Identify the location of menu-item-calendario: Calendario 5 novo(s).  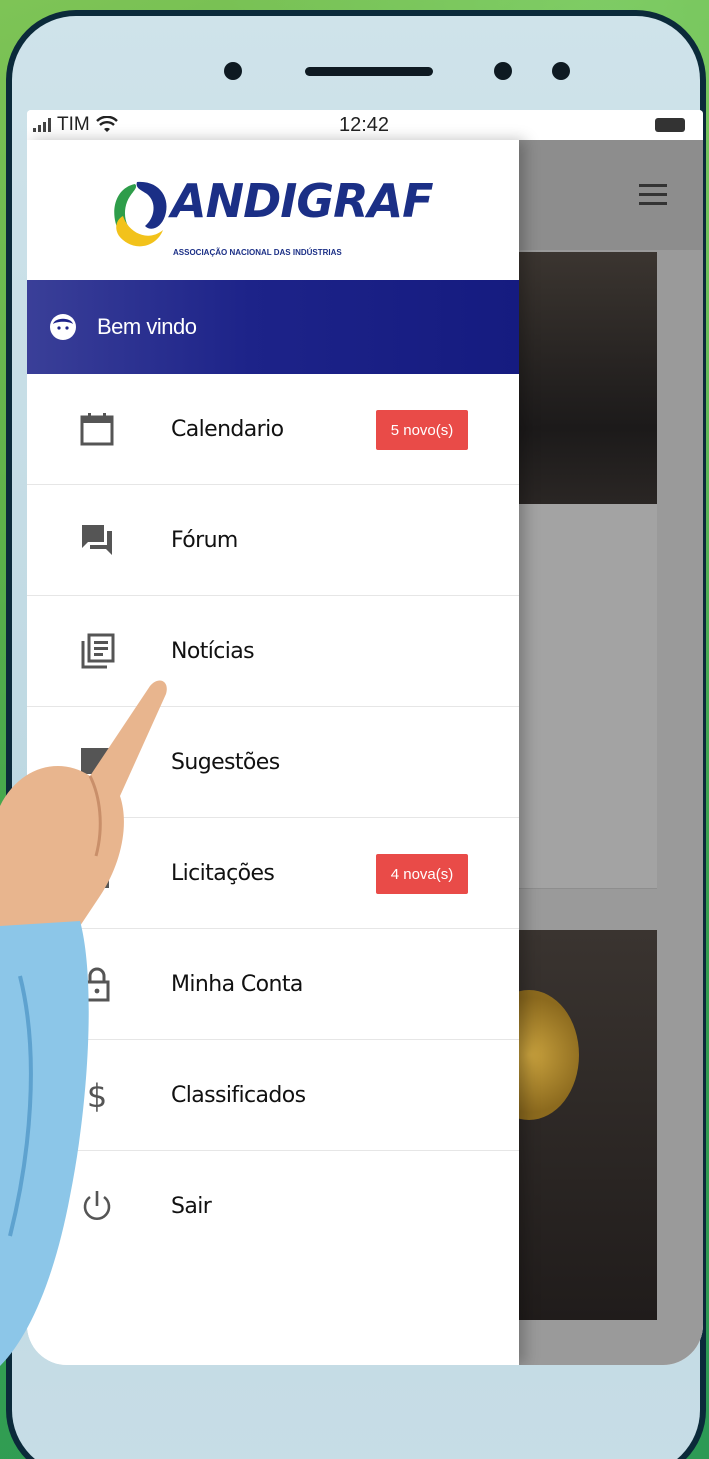
(273, 429).